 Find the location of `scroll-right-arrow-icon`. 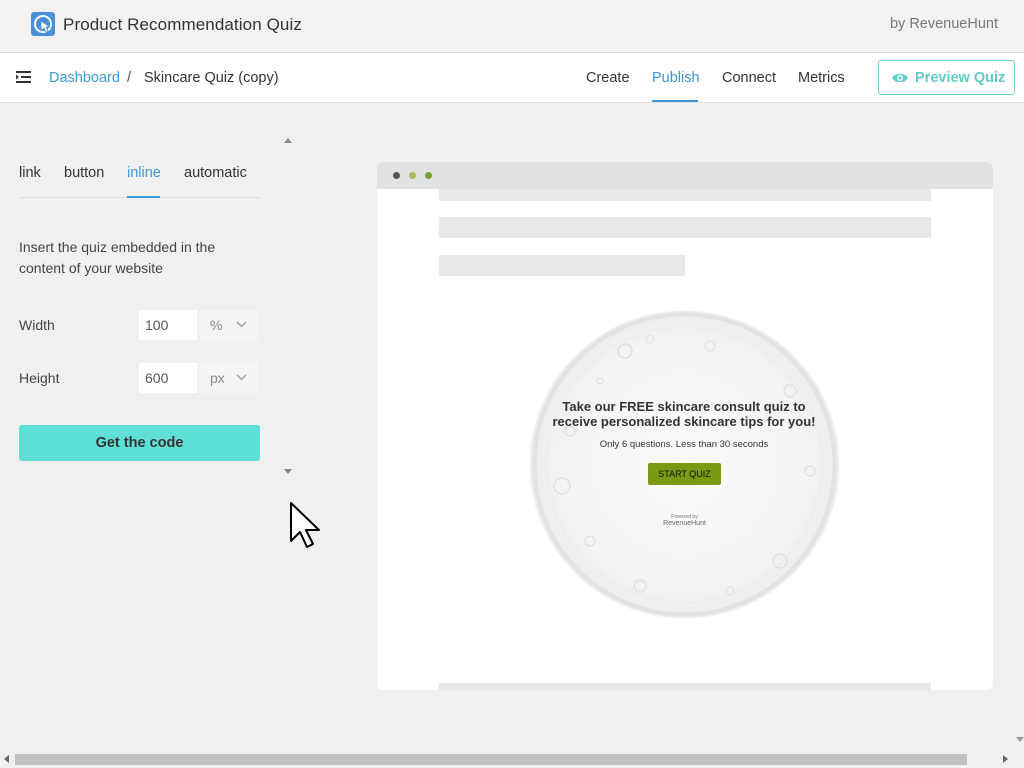

scroll-right-arrow-icon is located at coordinates (1005, 759).